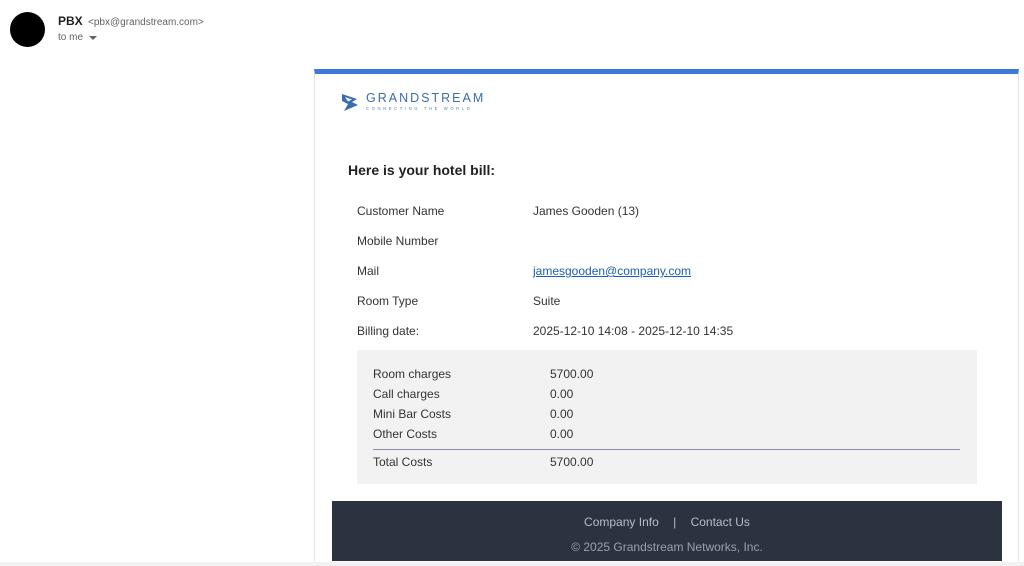 The width and height of the screenshot is (1024, 566). Describe the element at coordinates (562, 434) in the screenshot. I see `other-costs-value: 0.00` at that location.